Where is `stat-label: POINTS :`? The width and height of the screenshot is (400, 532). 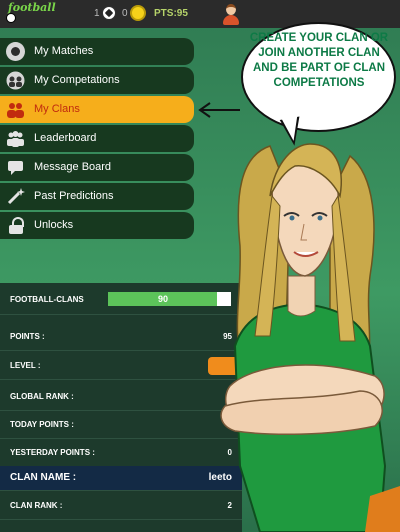
stat-label: POINTS : is located at coordinates (27, 336).